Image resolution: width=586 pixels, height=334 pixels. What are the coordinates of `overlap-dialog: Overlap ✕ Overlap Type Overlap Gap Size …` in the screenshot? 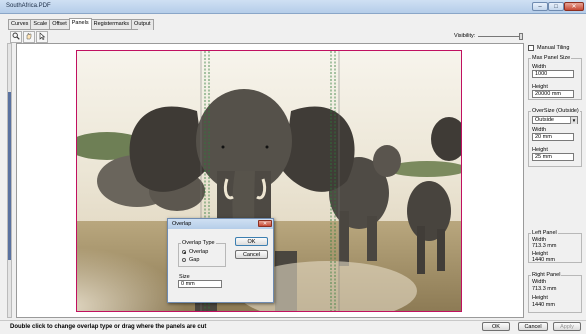 It's located at (220, 260).